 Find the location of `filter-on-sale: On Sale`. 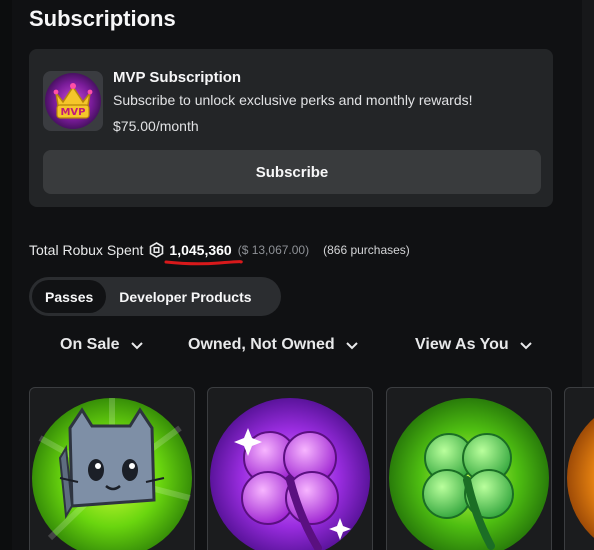

filter-on-sale: On Sale is located at coordinates (102, 345).